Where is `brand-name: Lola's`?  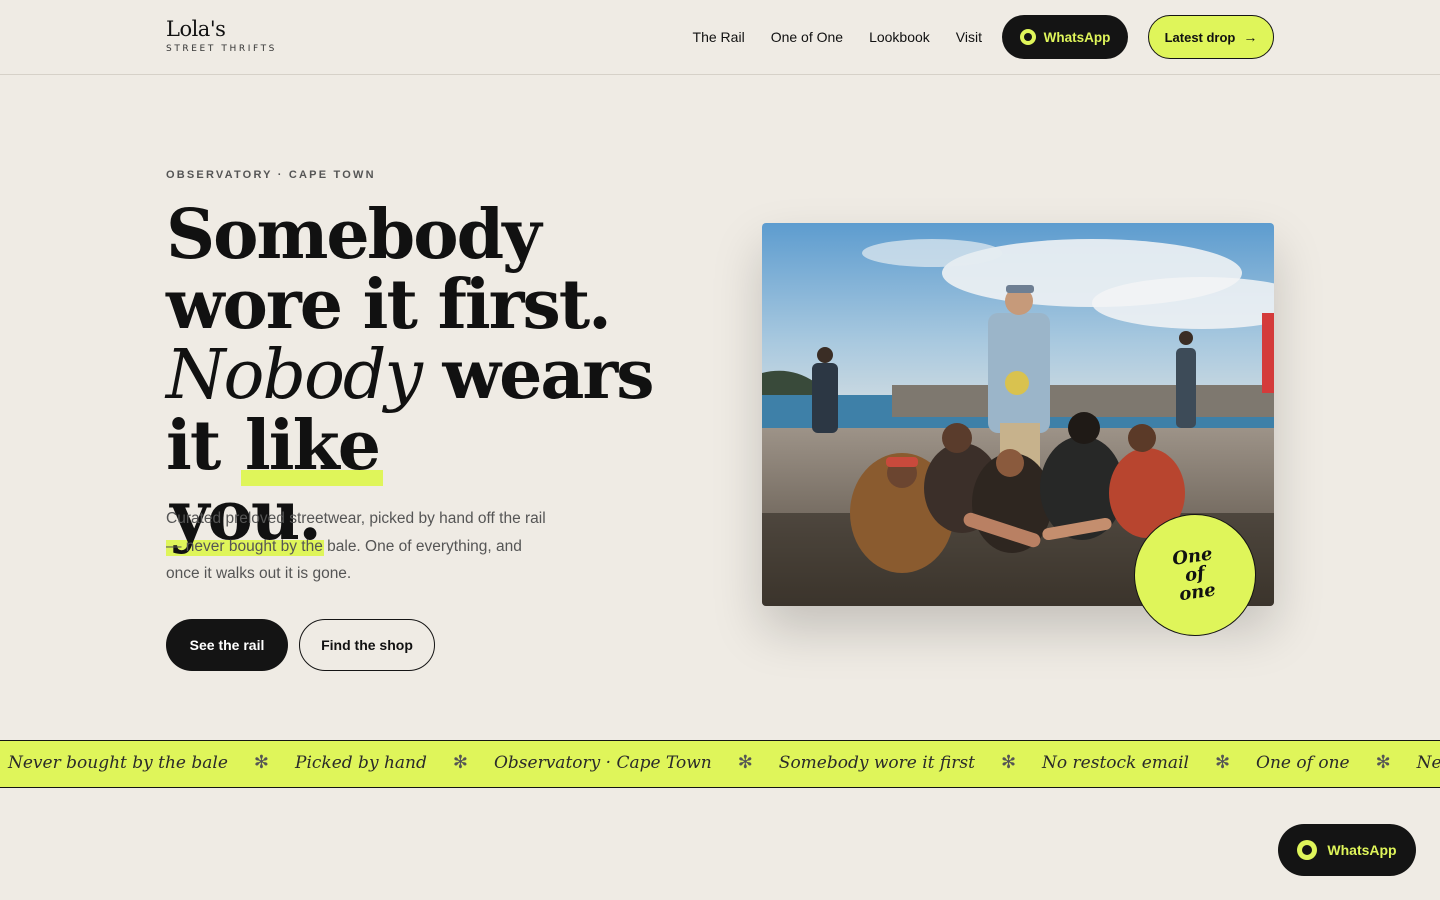
brand-name: Lola's is located at coordinates (196, 29).